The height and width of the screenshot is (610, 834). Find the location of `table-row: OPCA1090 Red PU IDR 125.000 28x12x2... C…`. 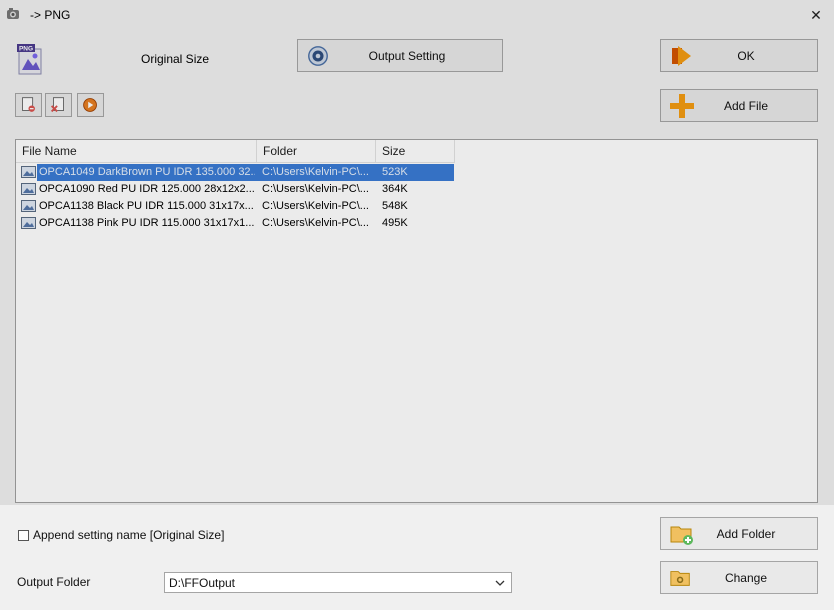

table-row: OPCA1090 Red PU IDR 125.000 28x12x2... C… is located at coordinates (235, 189).